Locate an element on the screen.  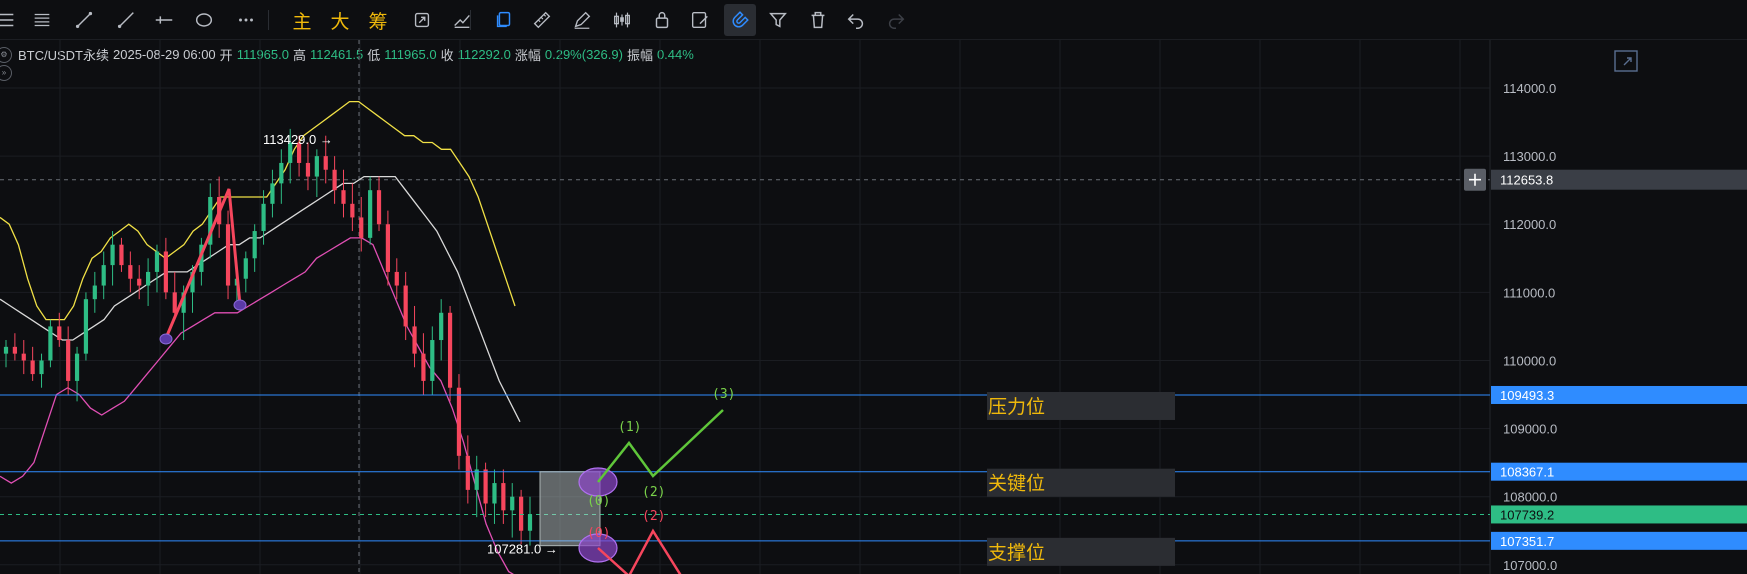
bollinger-upper-band is located at coordinates (258, 210).